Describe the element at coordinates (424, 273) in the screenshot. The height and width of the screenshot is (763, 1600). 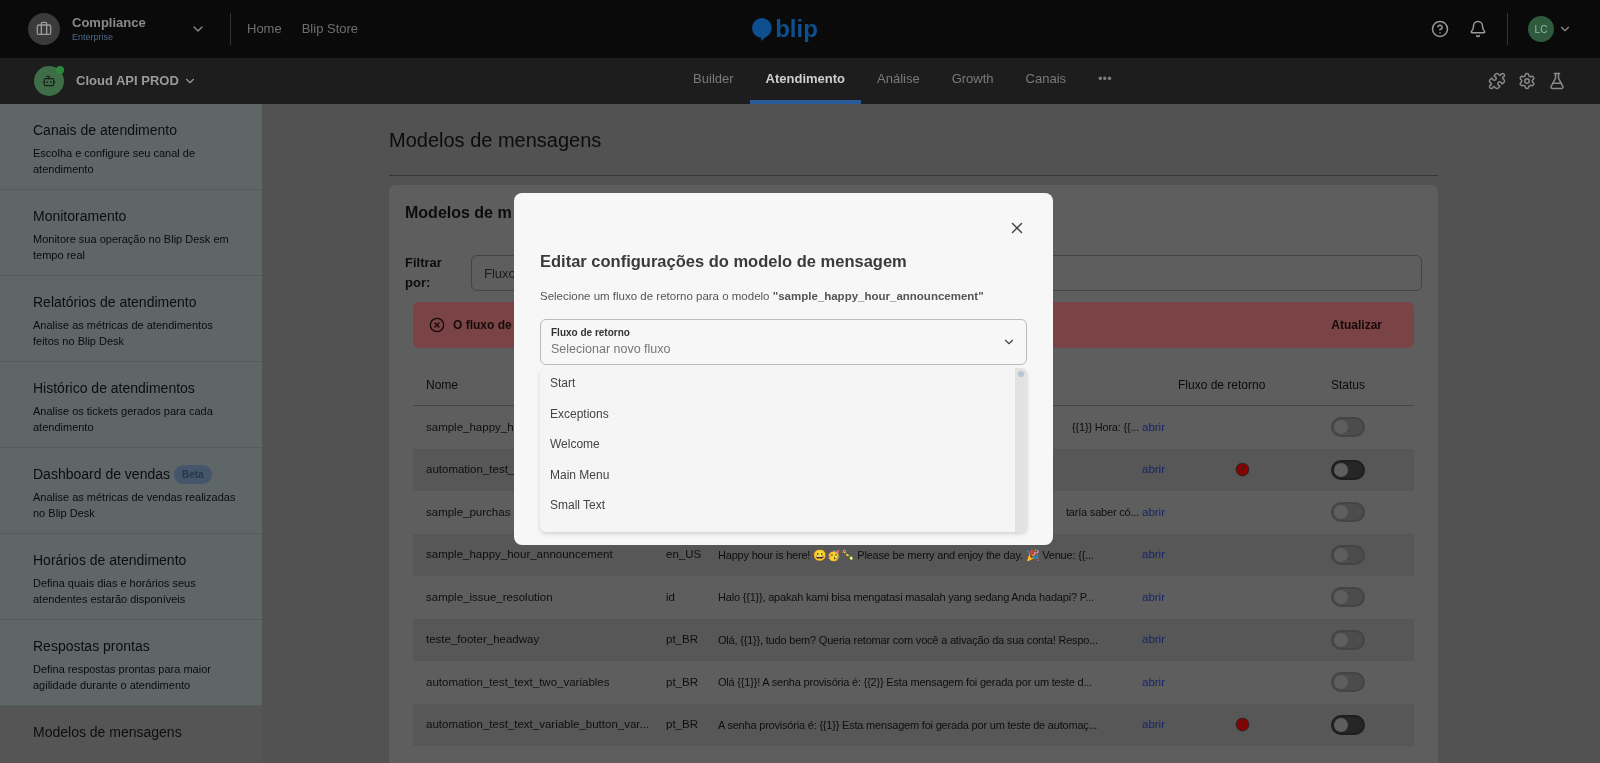
I see `filter-label: Filtrar por:` at that location.